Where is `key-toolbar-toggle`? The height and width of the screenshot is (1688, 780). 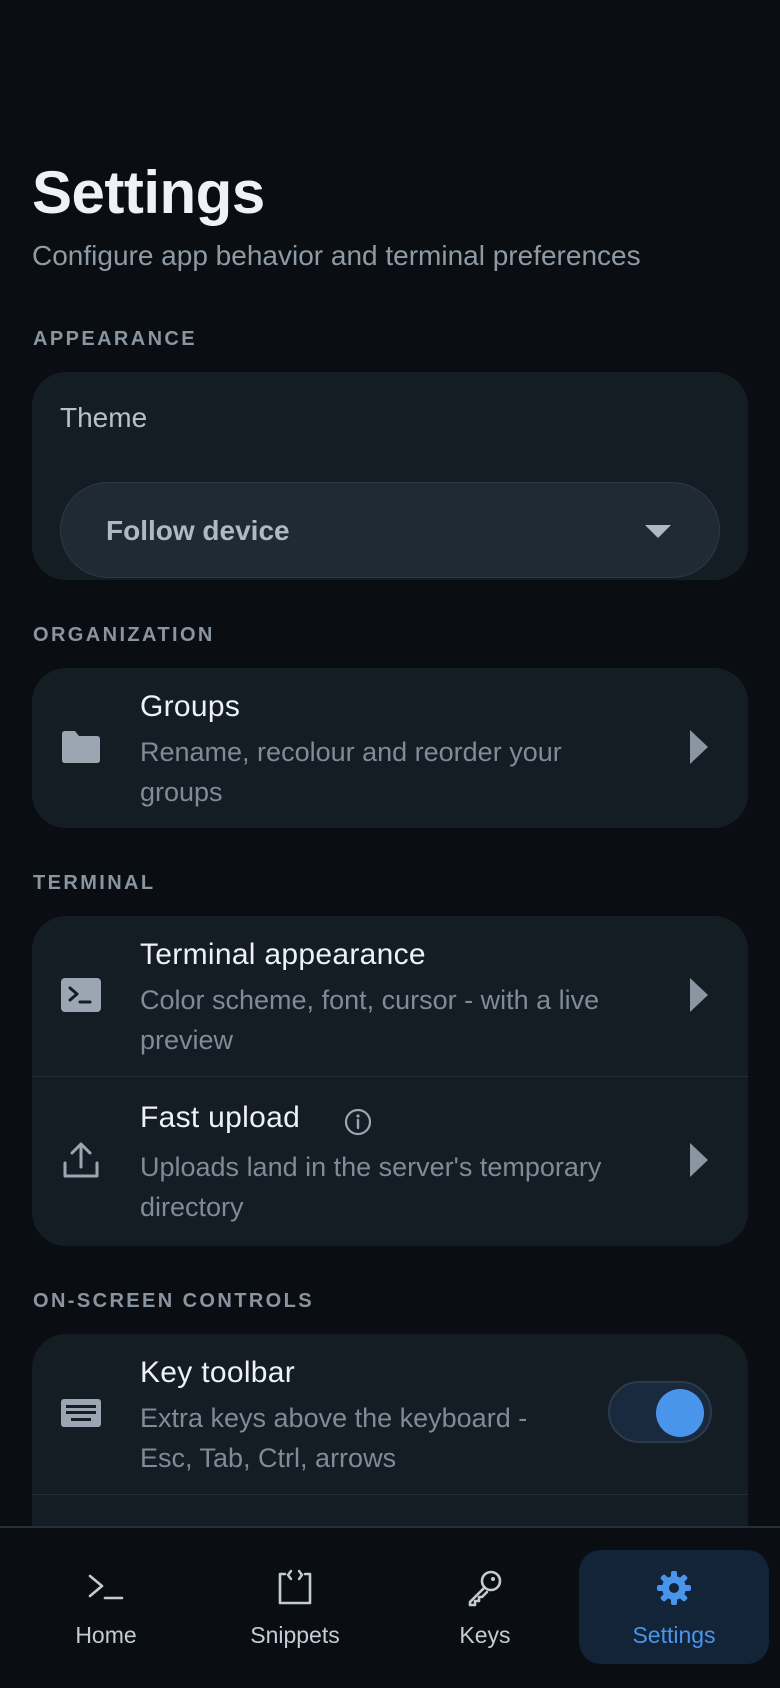 key-toolbar-toggle is located at coordinates (660, 1412).